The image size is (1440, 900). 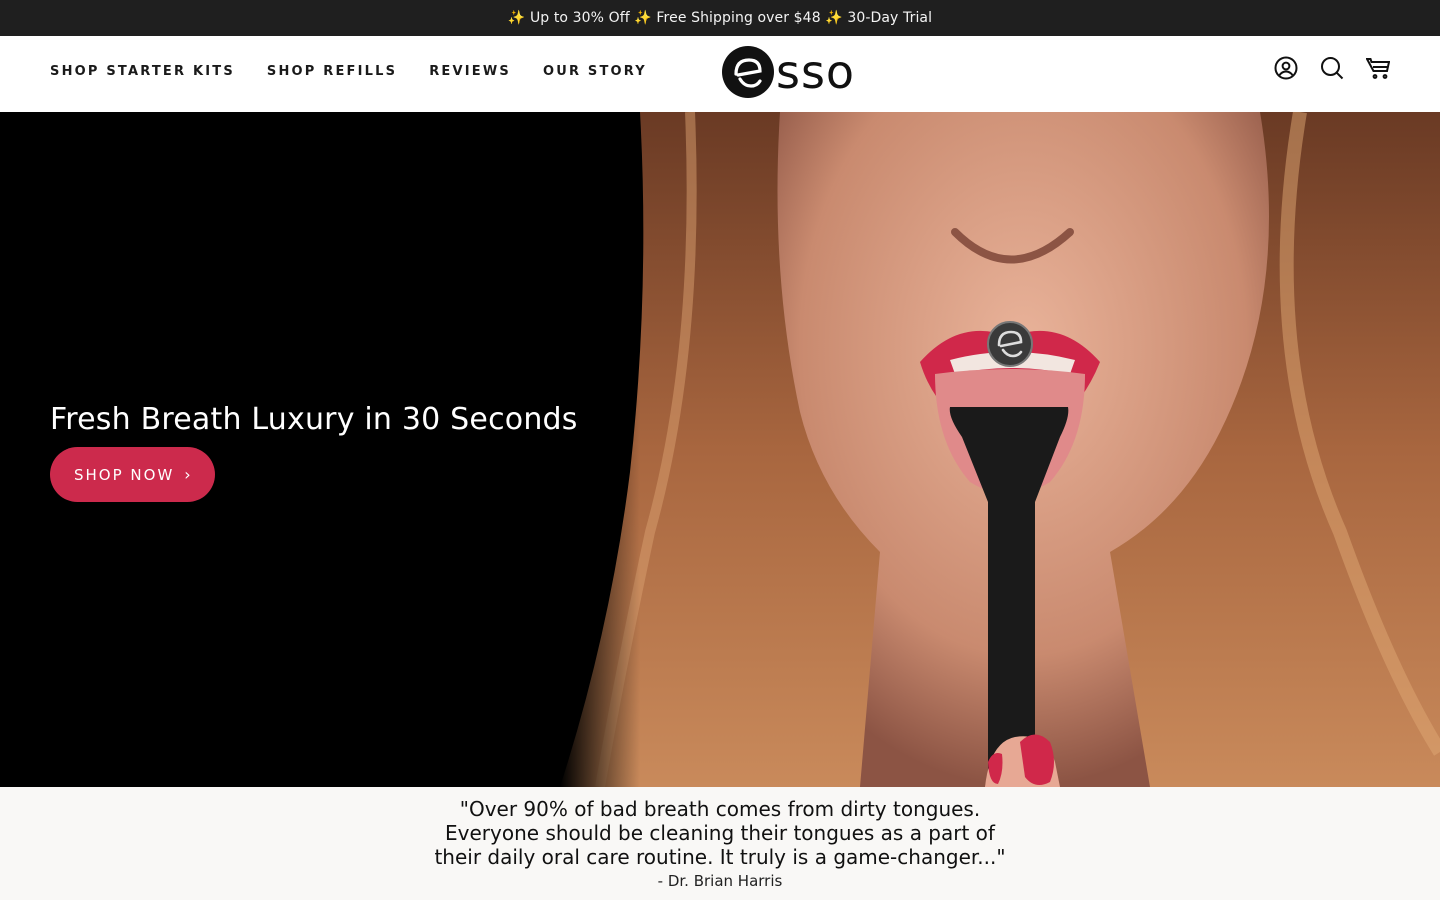 What do you see at coordinates (142, 71) in the screenshot?
I see `nav-shop-starter-kits: SHOP STARTER KITS` at bounding box center [142, 71].